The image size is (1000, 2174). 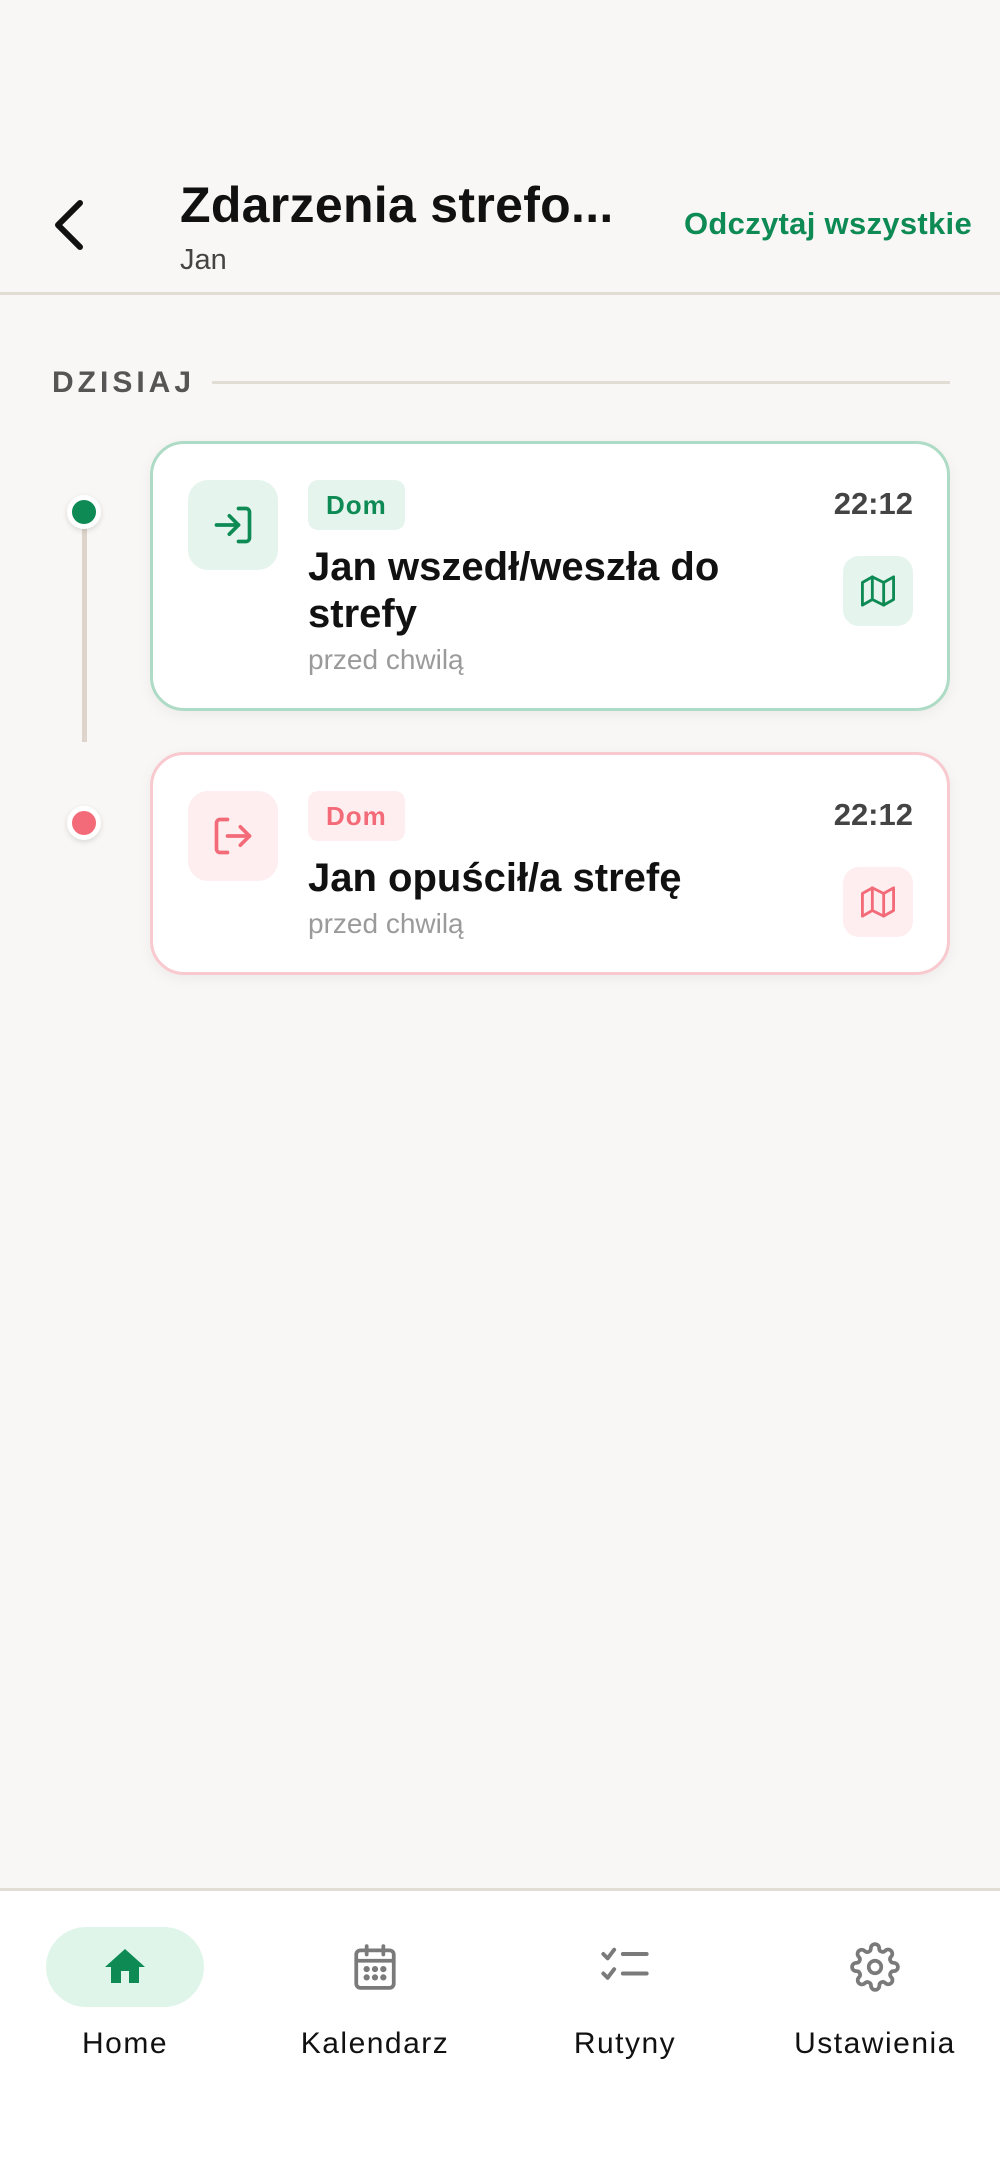 I want to click on bottom-navigation: Home Kalendarz Rutyny Ustawienia, so click(x=500, y=2031).